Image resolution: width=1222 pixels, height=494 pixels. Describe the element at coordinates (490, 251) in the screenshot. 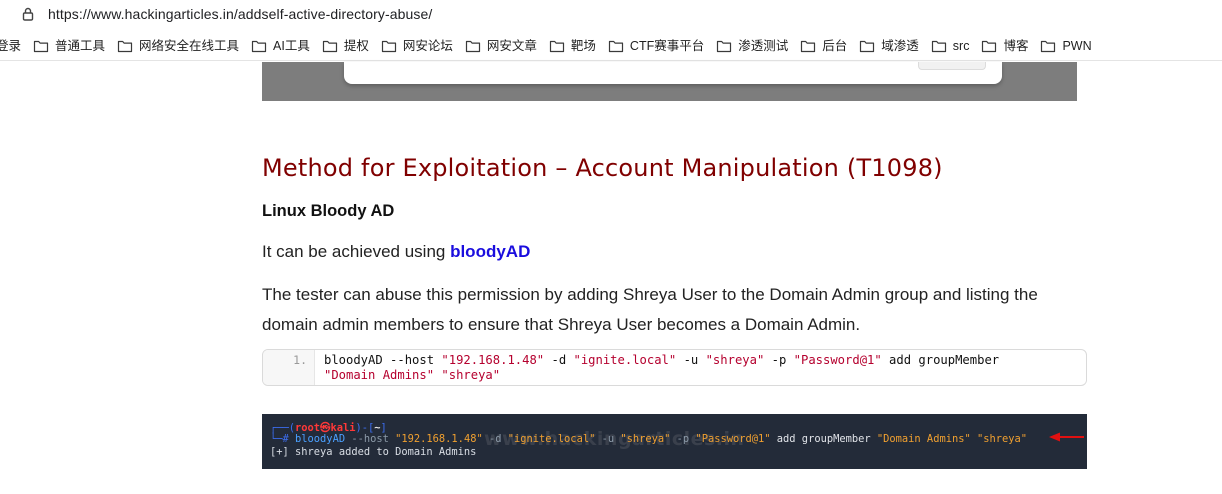

I see `bloodyad-link: bloodyAD` at that location.